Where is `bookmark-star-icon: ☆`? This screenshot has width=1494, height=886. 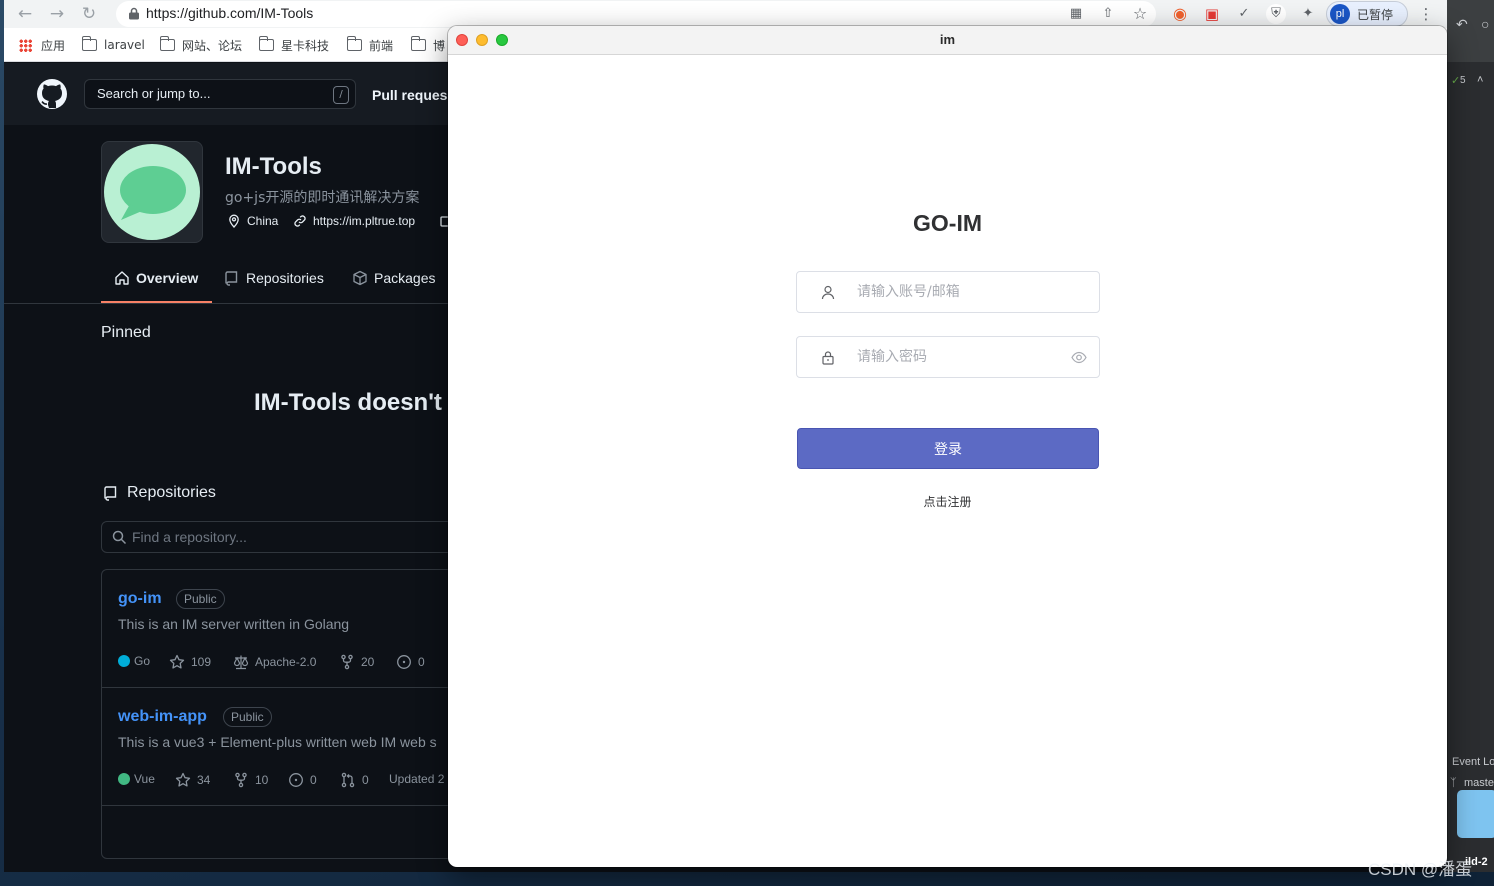 bookmark-star-icon: ☆ is located at coordinates (1140, 14).